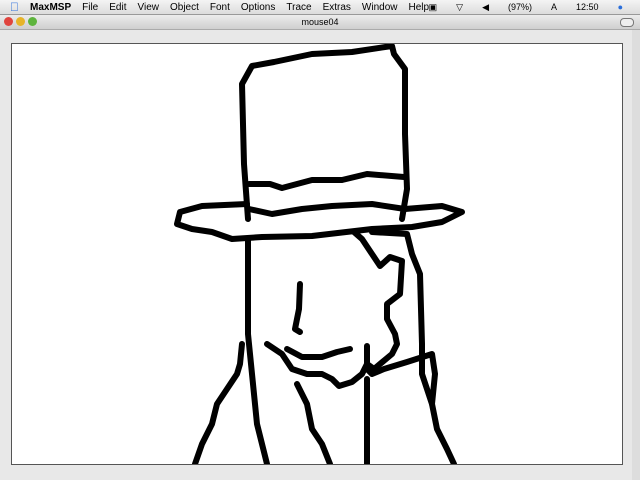 Image resolution: width=640 pixels, height=480 pixels. I want to click on menu-help: Help, so click(419, 7).